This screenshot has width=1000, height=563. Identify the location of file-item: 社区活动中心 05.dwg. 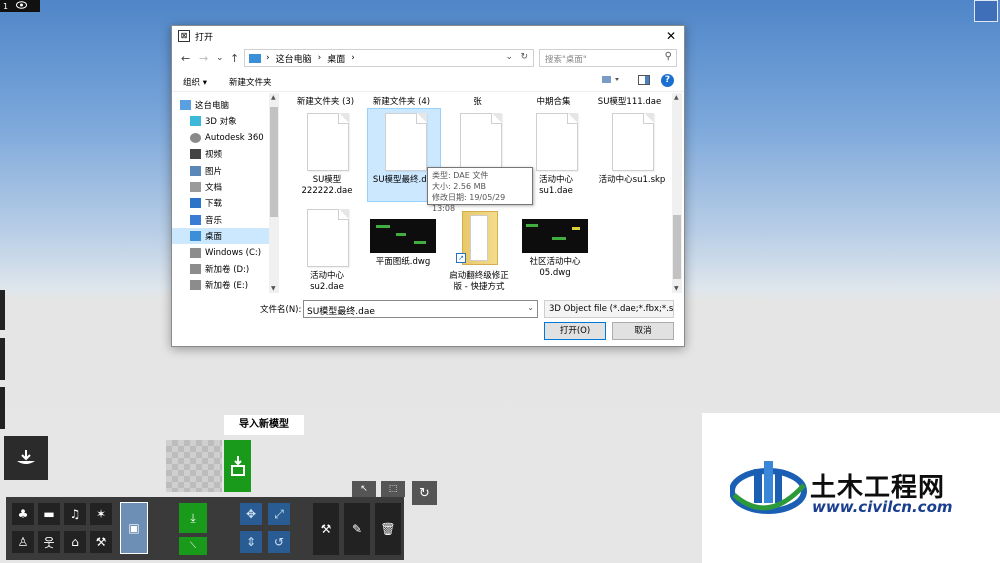
(555, 249).